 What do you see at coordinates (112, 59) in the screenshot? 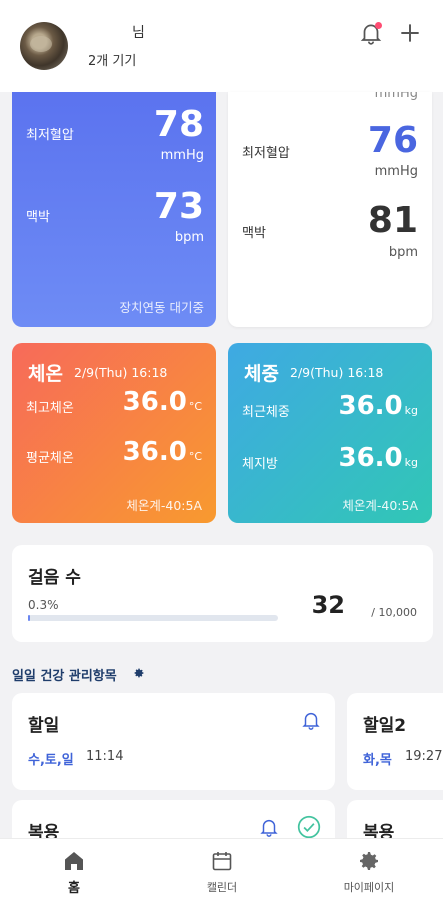
I see `device-count: 2개 기기` at bounding box center [112, 59].